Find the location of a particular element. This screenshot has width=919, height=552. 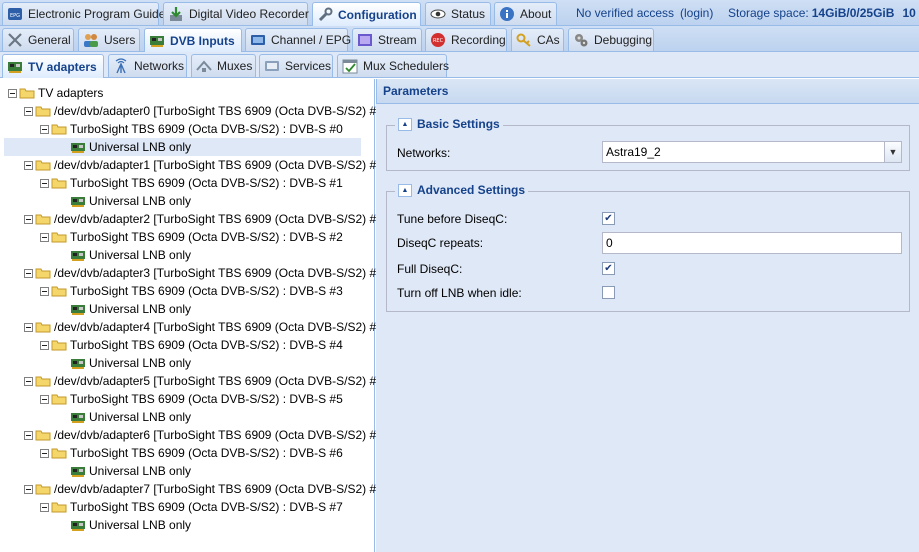

folder-icon is located at coordinates (43, 111).